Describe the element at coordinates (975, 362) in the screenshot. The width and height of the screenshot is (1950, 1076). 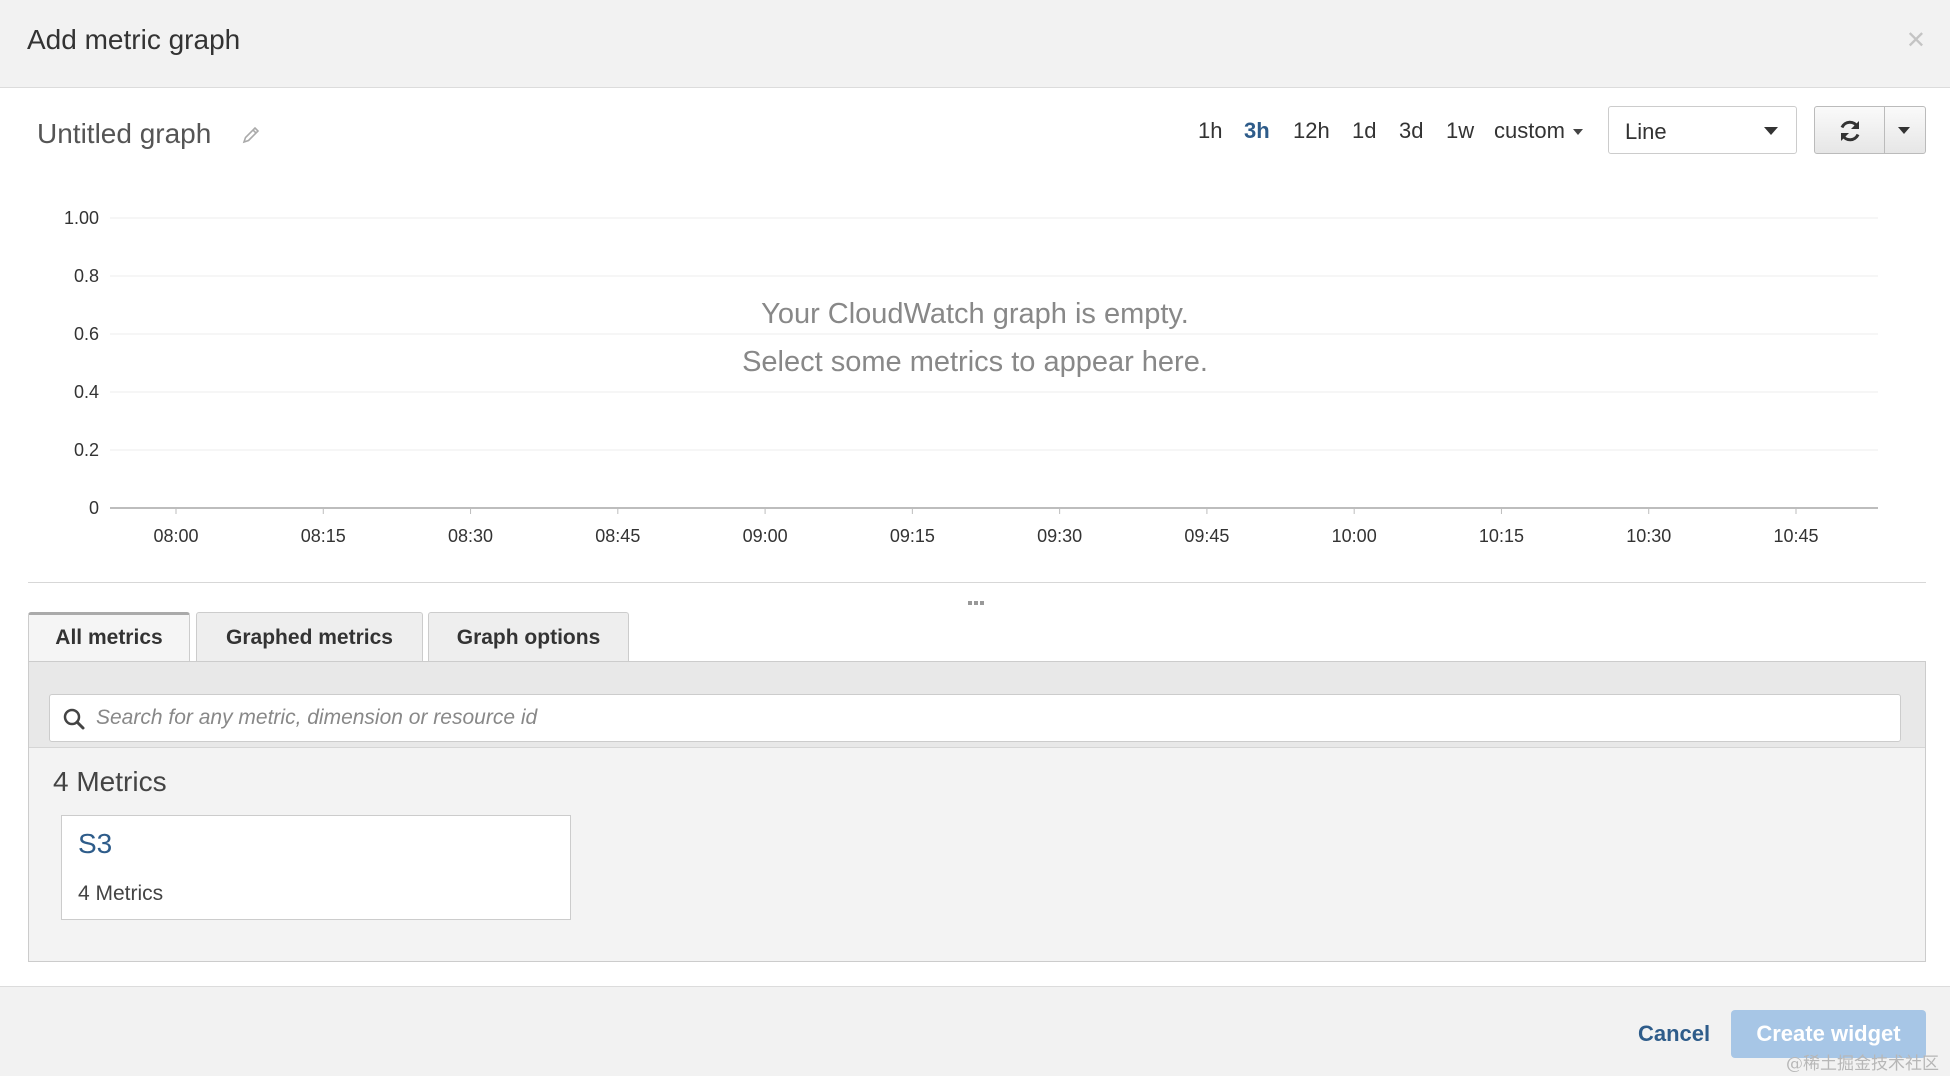
I see `empty-graph-hint: Select some metrics to appear here.` at that location.